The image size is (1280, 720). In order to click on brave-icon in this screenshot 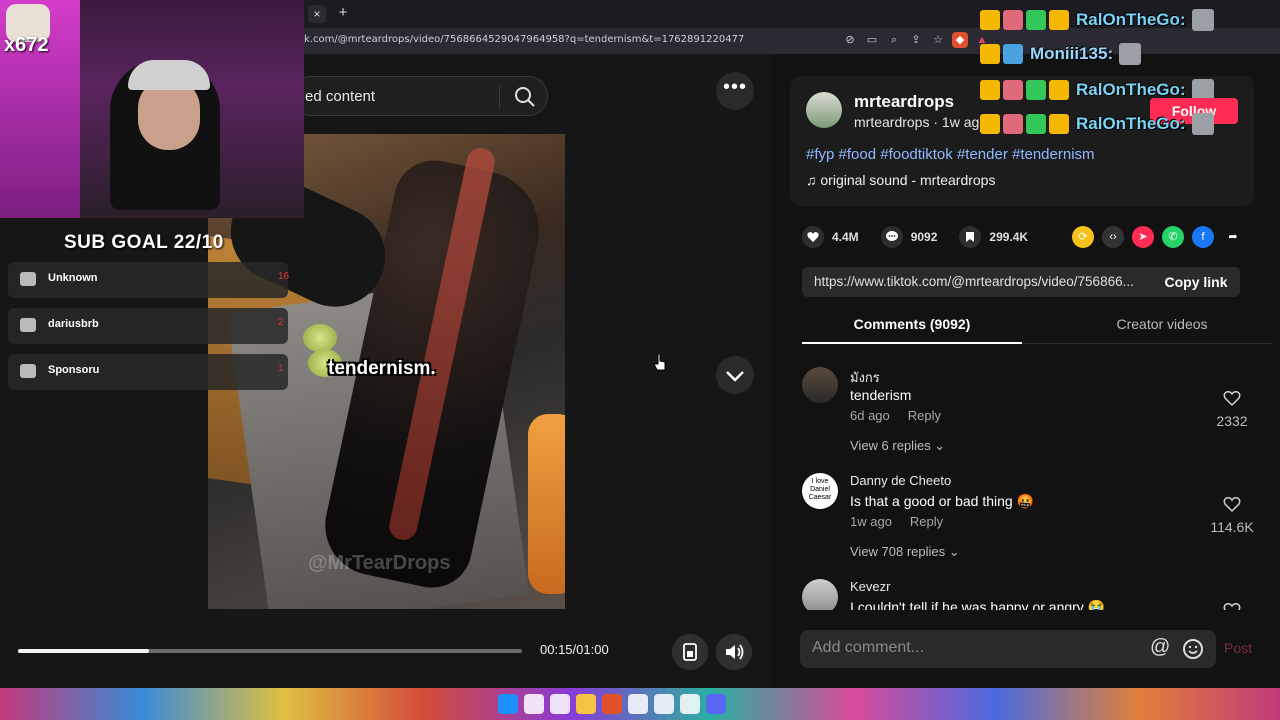, I will do `click(612, 704)`.